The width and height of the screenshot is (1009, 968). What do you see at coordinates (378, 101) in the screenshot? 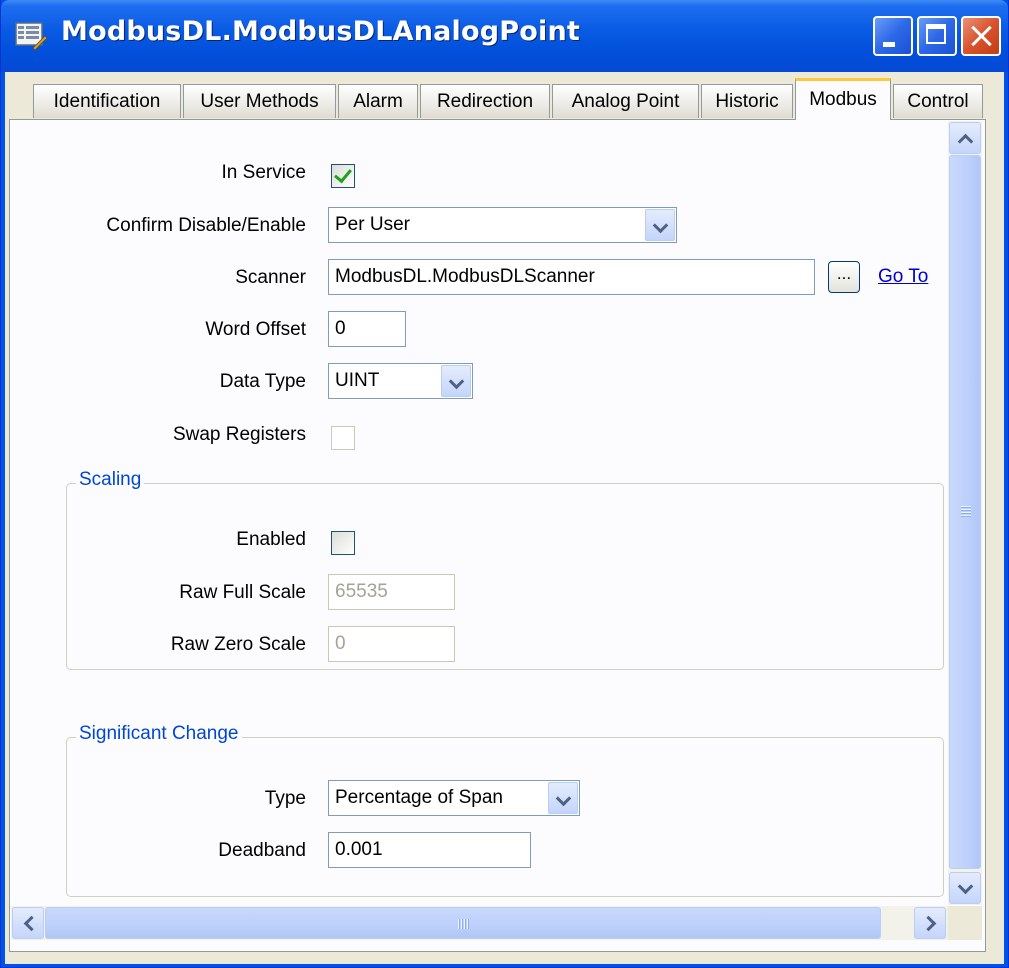
I see `tab-alarm: Alarm` at bounding box center [378, 101].